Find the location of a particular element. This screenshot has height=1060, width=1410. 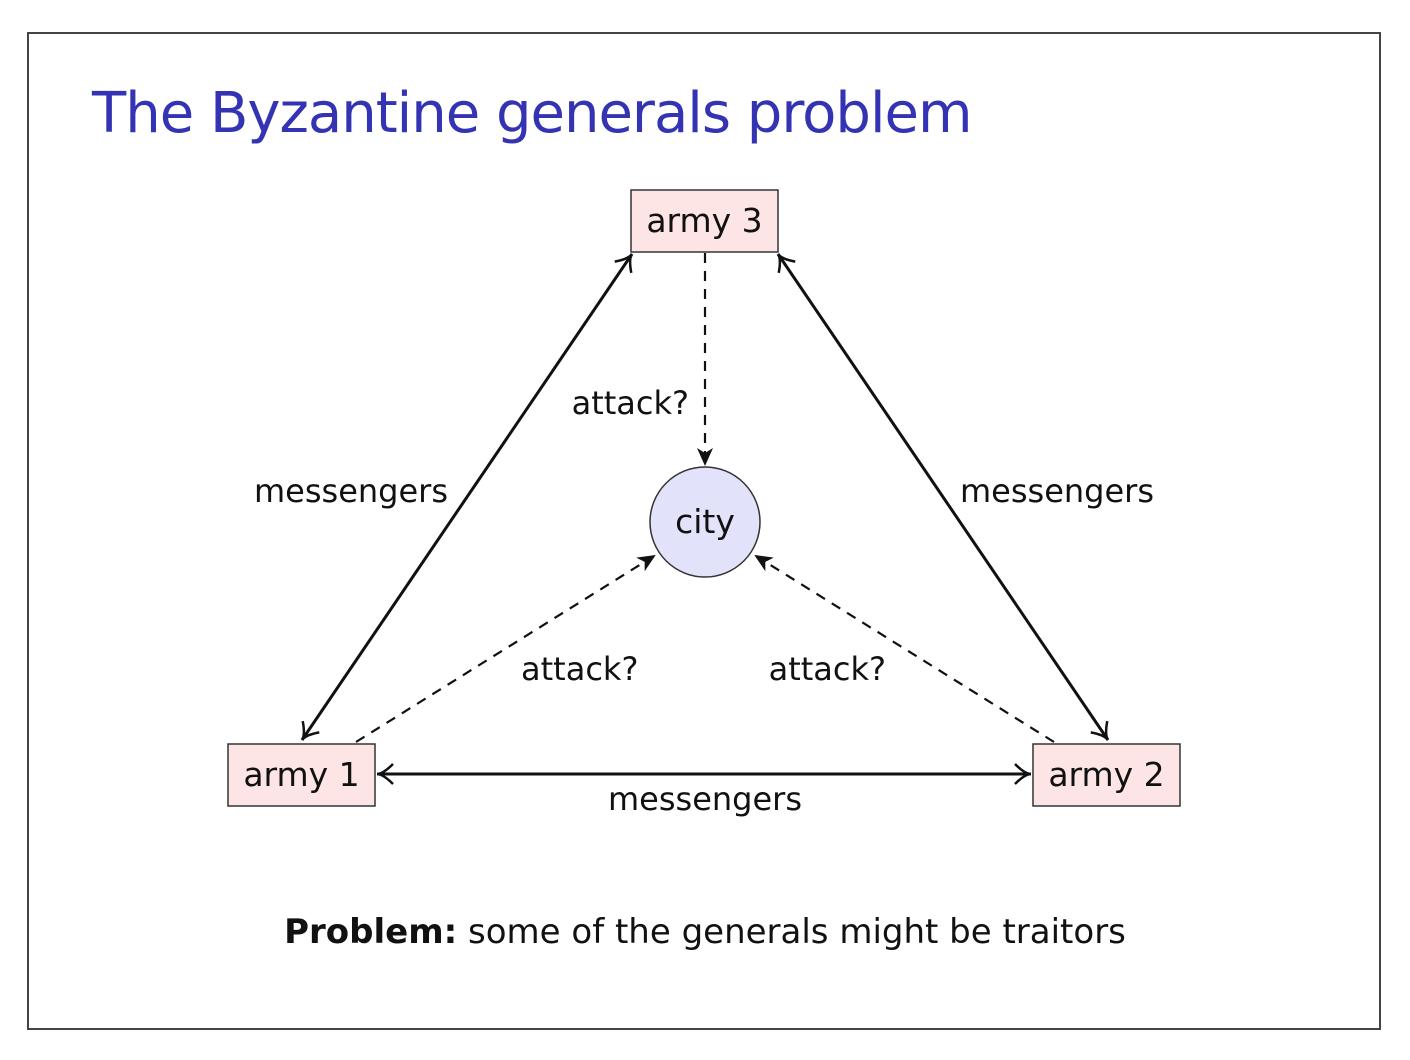

caption-text: some of the generals might be traitors is located at coordinates (791, 932).